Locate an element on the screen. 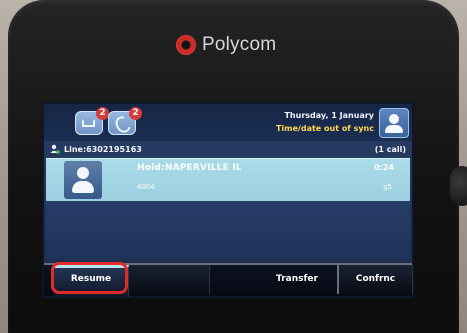 The image size is (467, 333). date-text: Thursday, 1 January is located at coordinates (329, 115).